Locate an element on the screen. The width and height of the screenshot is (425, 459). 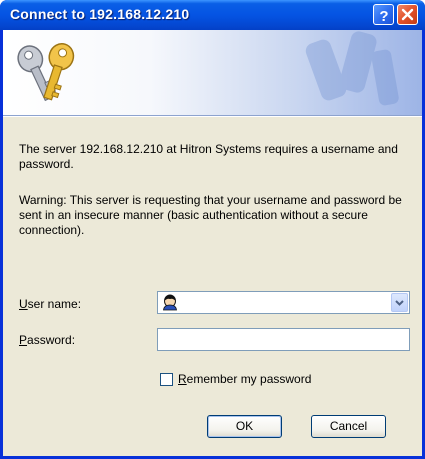
remember-label-text: emember my password is located at coordinates (249, 379).